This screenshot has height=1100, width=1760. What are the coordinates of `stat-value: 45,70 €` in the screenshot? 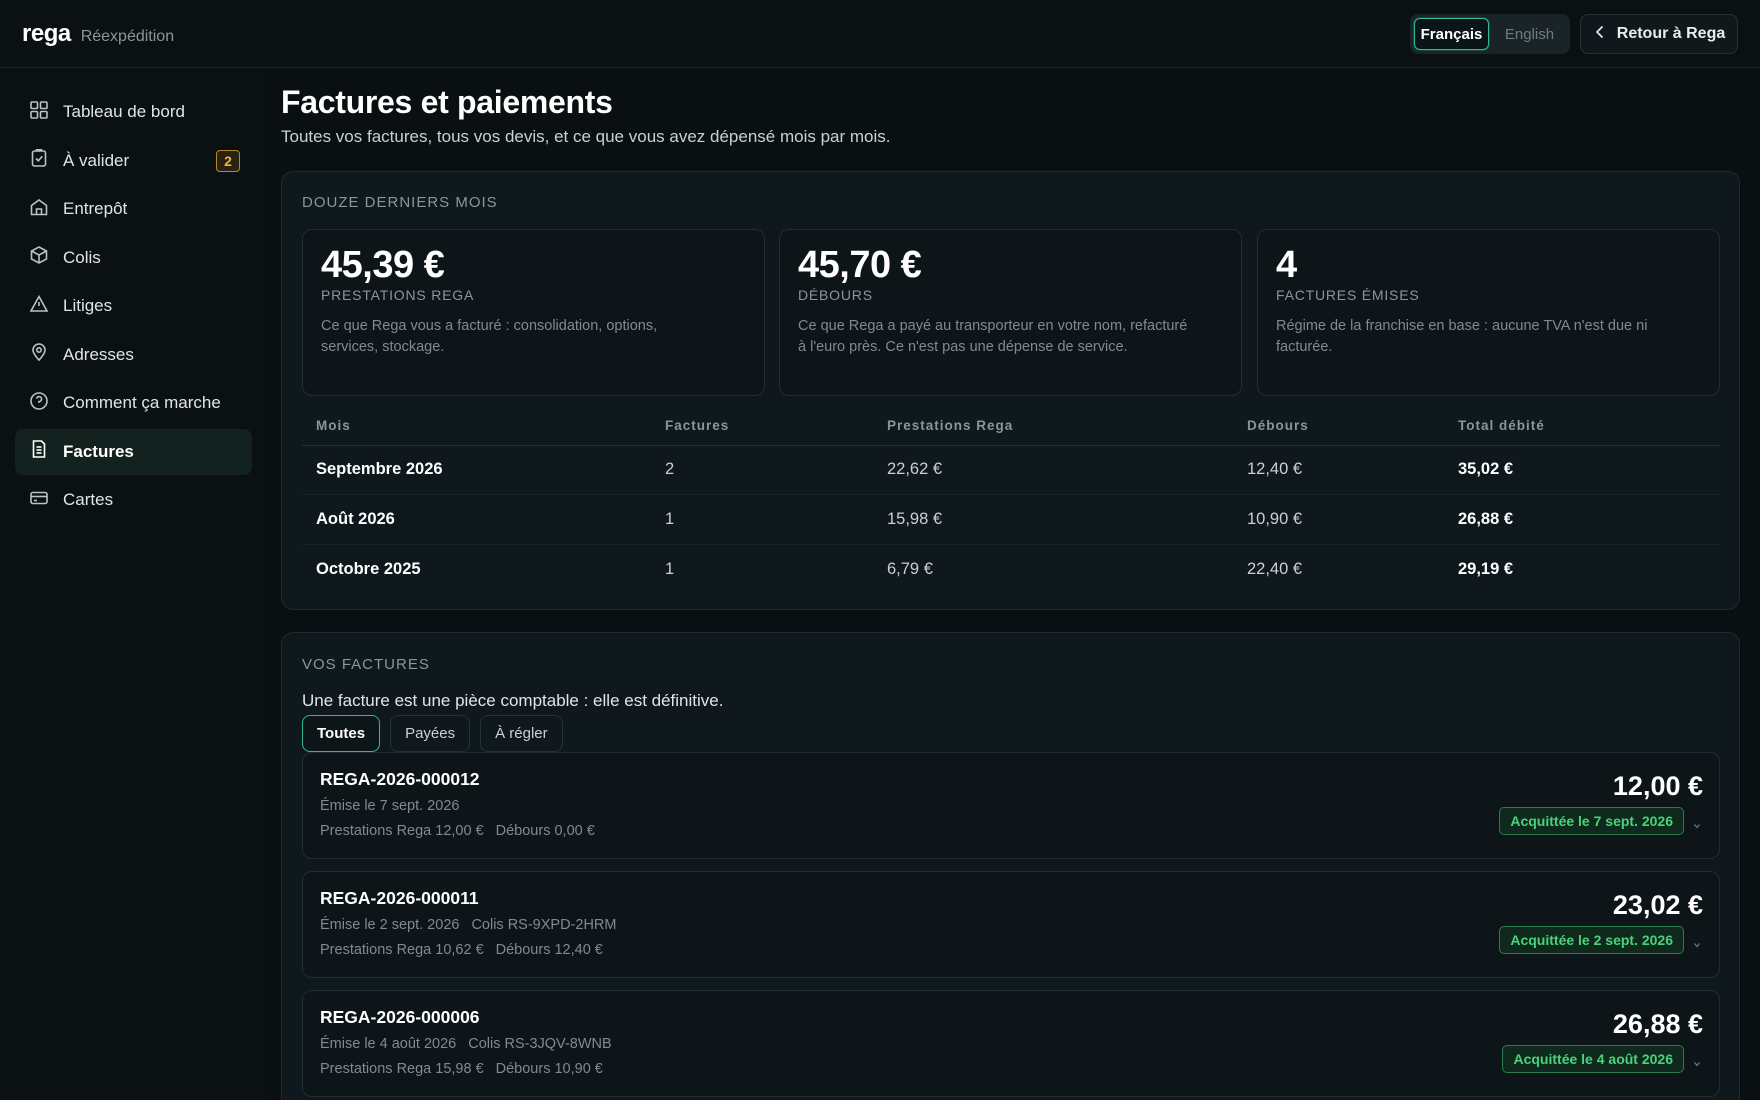 It's located at (860, 265).